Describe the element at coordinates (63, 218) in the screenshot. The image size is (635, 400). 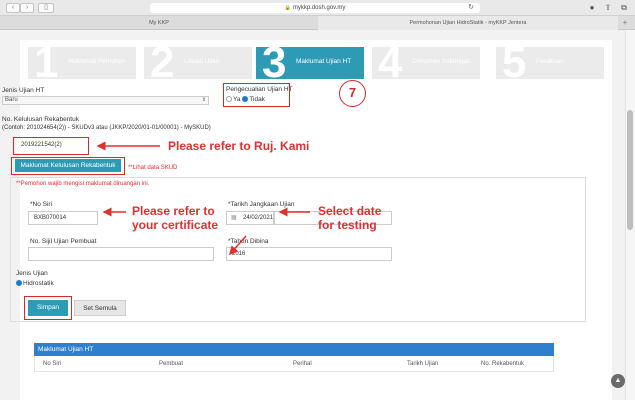
I see `no-siri-input: BXB070014` at that location.